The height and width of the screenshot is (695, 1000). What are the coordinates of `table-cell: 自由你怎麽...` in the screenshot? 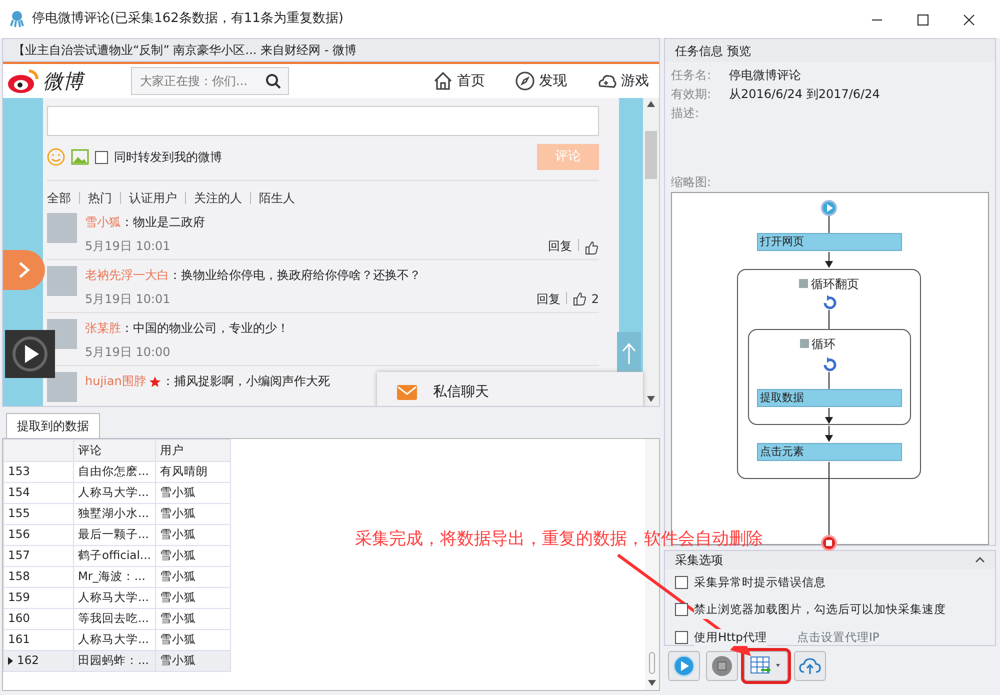 It's located at (115, 472).